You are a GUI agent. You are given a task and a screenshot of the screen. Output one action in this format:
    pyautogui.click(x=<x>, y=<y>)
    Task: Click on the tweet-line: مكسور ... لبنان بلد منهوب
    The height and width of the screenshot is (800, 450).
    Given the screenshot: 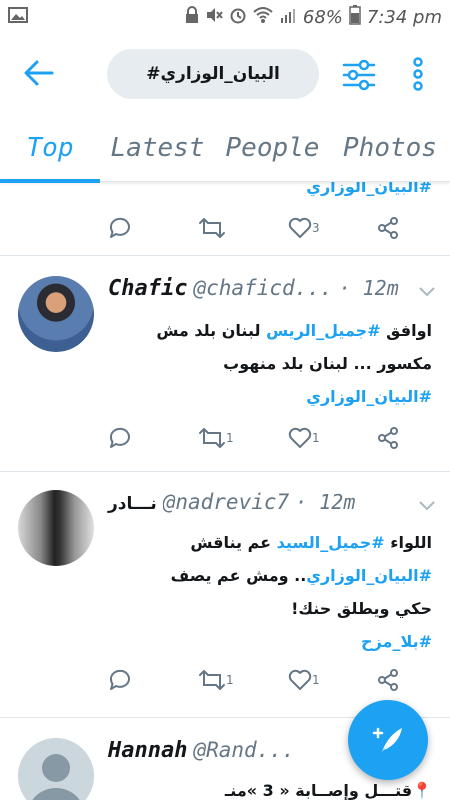 What is the action you would take?
    pyautogui.click(x=327, y=363)
    